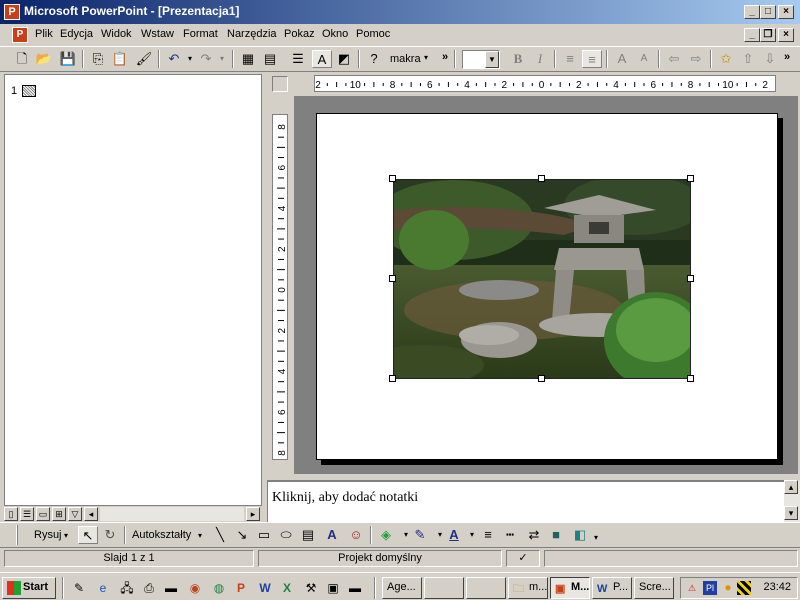 The width and height of the screenshot is (800, 600). What do you see at coordinates (116, 34) in the screenshot?
I see `menu-widok: Widok` at bounding box center [116, 34].